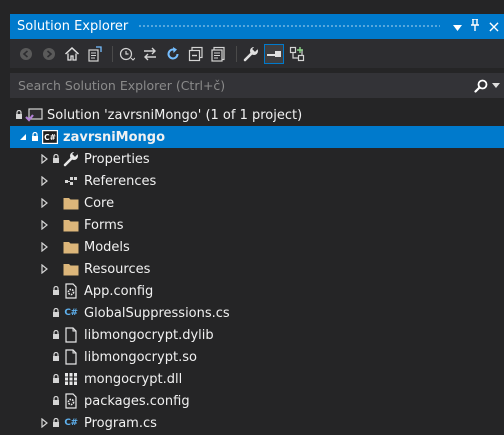 This screenshot has height=435, width=504. What do you see at coordinates (257, 137) in the screenshot?
I see `tree-row-project: C# zavrsniMongo` at bounding box center [257, 137].